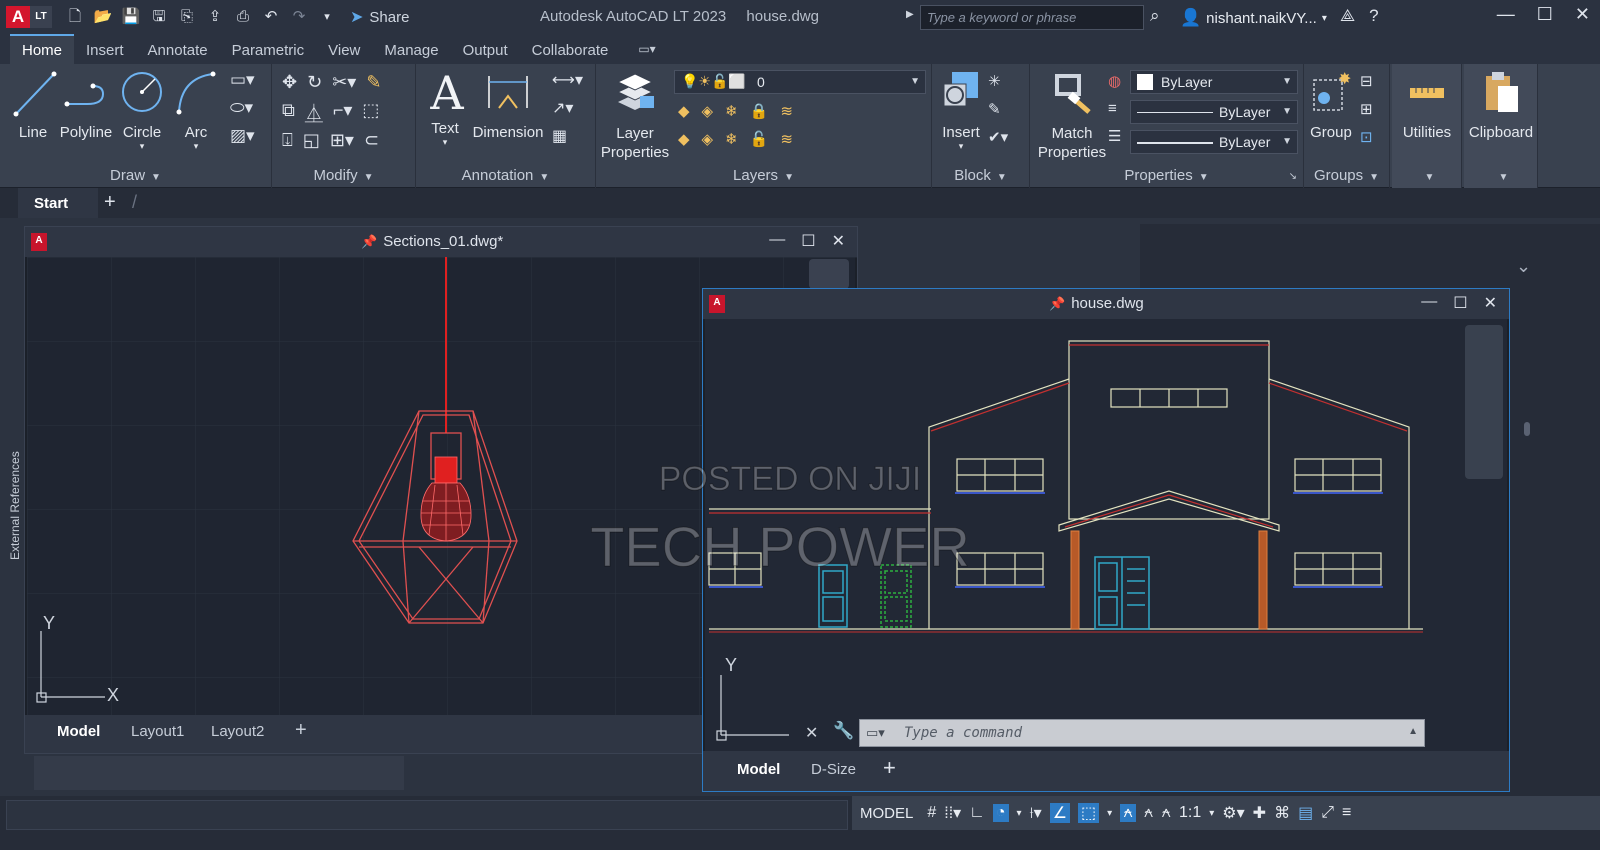 The height and width of the screenshot is (850, 1600). Describe the element at coordinates (196, 110) in the screenshot. I see `arc-tool: Arc ▾` at that location.